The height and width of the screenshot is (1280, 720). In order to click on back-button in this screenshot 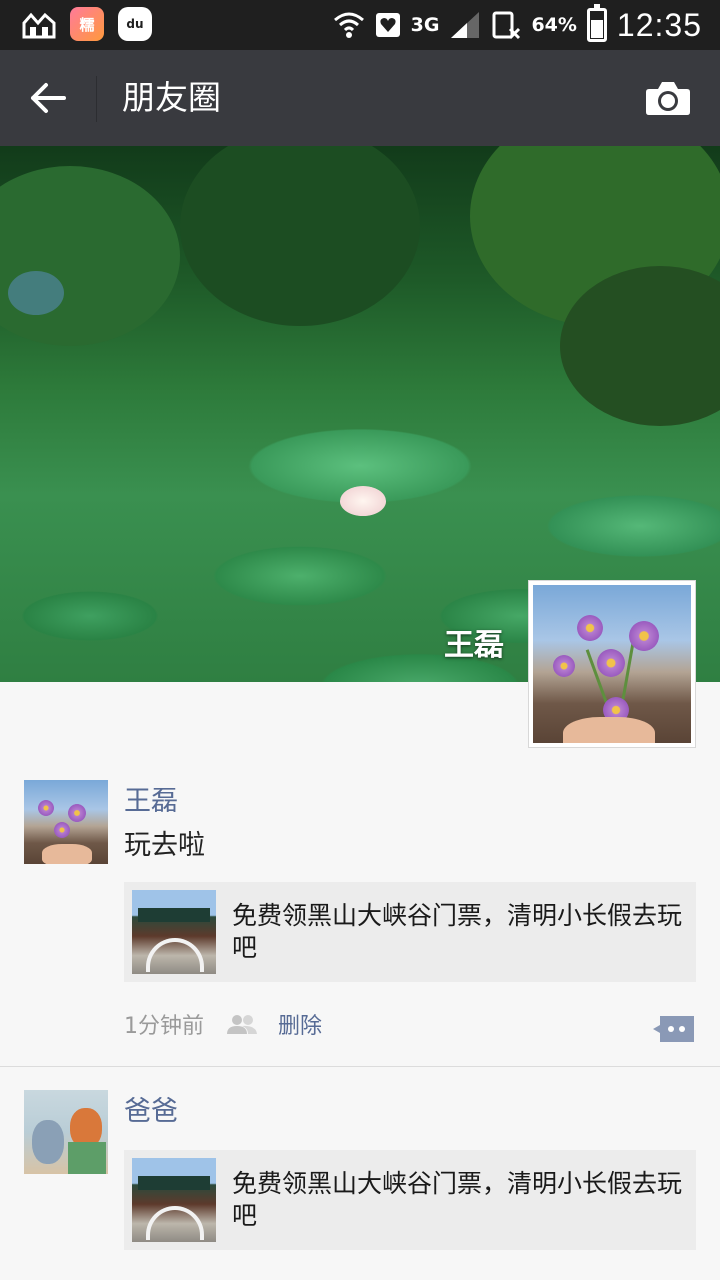, I will do `click(48, 98)`.